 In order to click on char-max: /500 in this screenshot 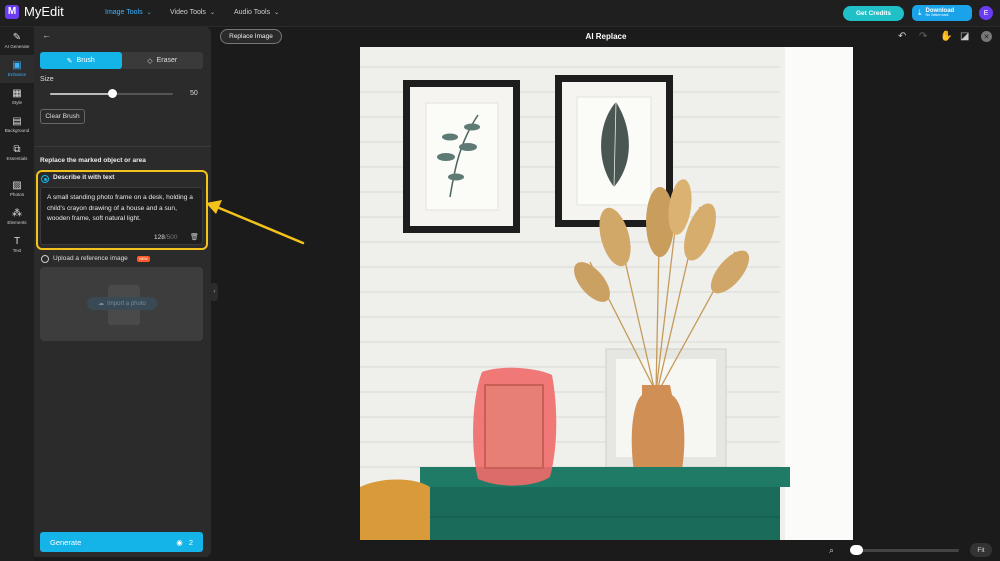, I will do `click(171, 237)`.